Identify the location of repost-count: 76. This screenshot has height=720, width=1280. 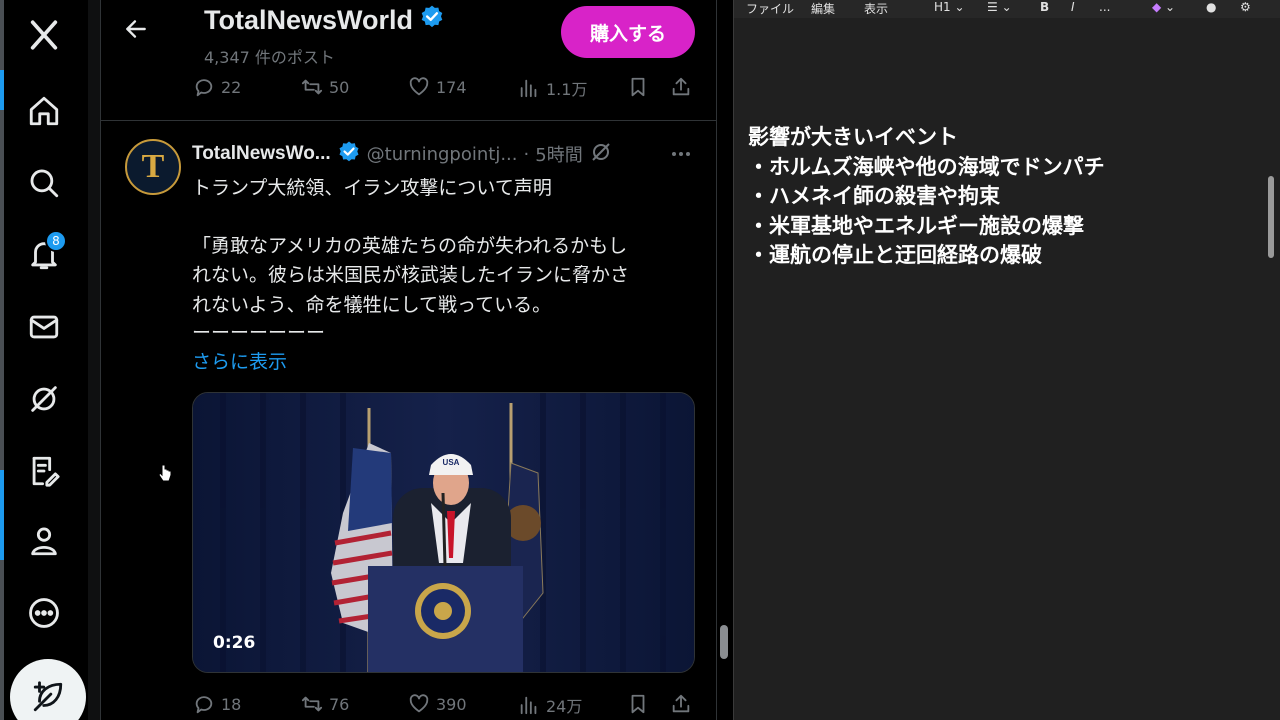
(339, 704).